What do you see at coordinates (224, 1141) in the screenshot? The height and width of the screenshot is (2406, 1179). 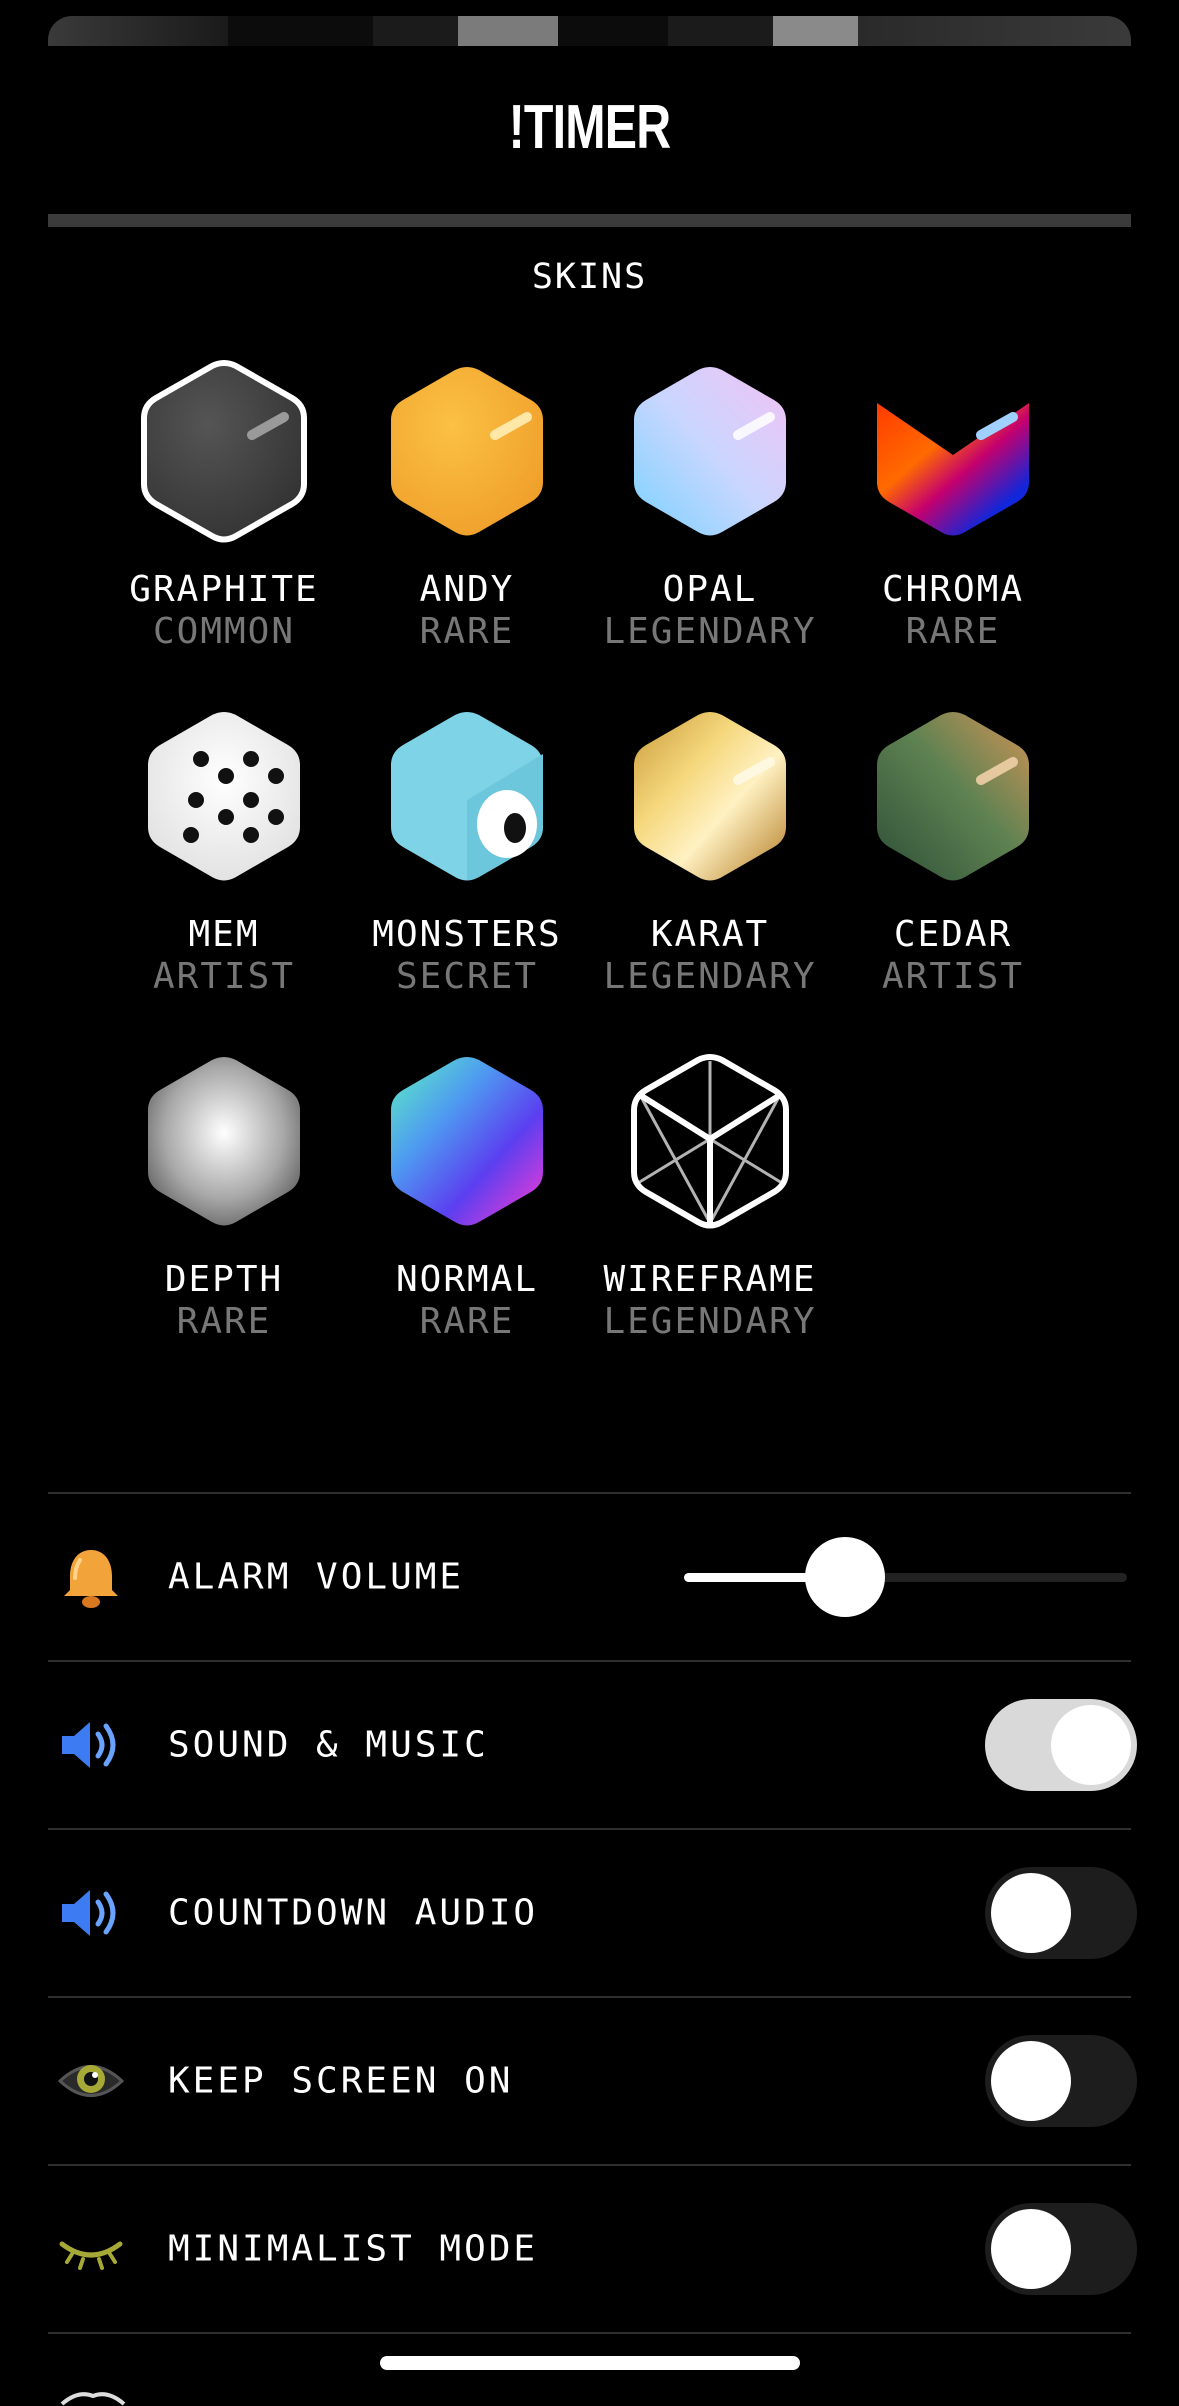 I see `depth-cube-icon` at bounding box center [224, 1141].